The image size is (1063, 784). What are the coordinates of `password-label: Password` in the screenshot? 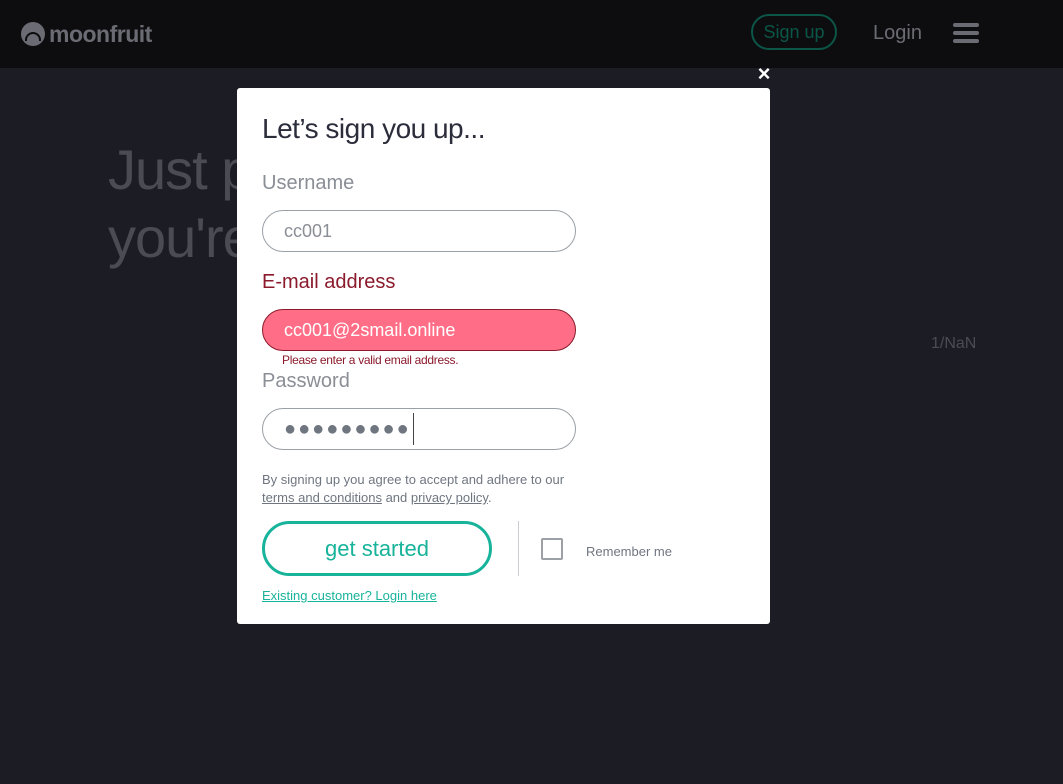 It's located at (306, 381).